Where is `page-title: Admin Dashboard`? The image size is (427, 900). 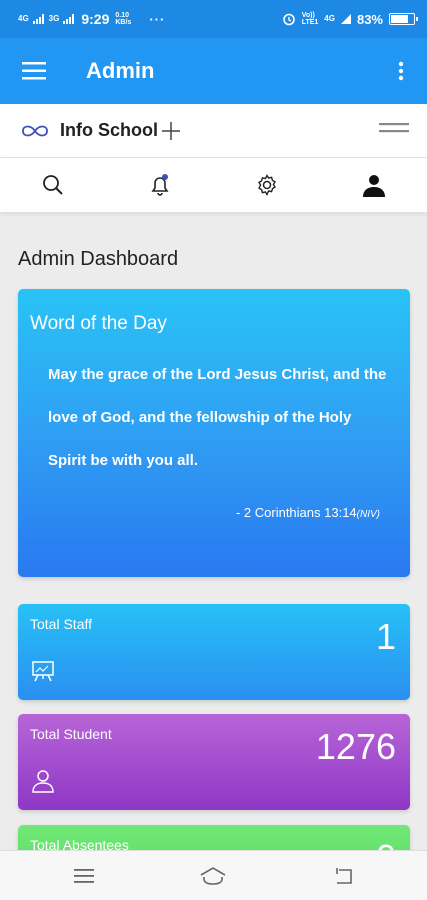 page-title: Admin Dashboard is located at coordinates (98, 259).